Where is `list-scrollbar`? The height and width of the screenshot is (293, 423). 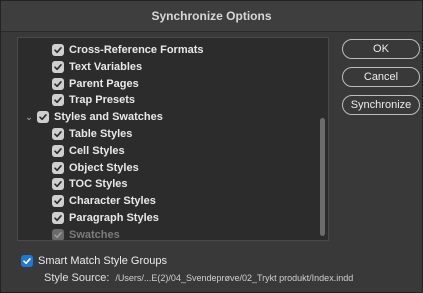 list-scrollbar is located at coordinates (322, 177).